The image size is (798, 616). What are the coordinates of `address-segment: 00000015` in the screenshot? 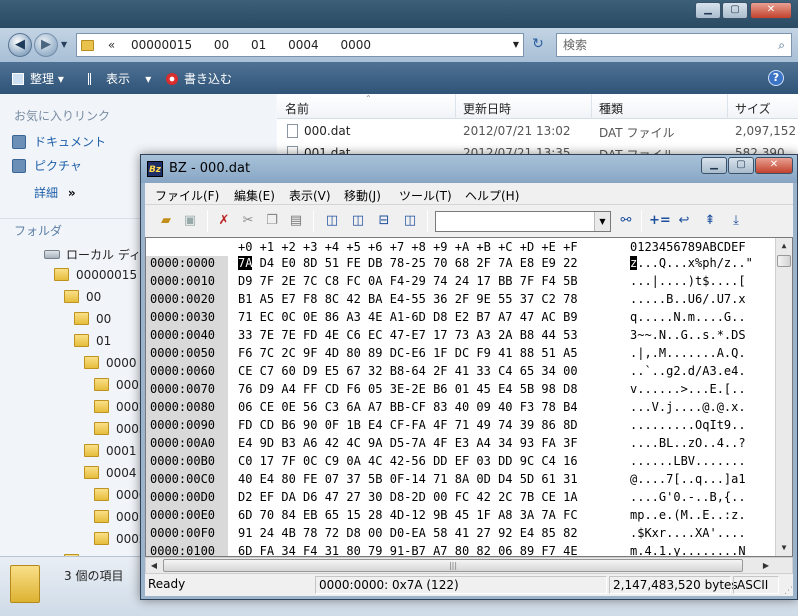 It's located at (161, 45).